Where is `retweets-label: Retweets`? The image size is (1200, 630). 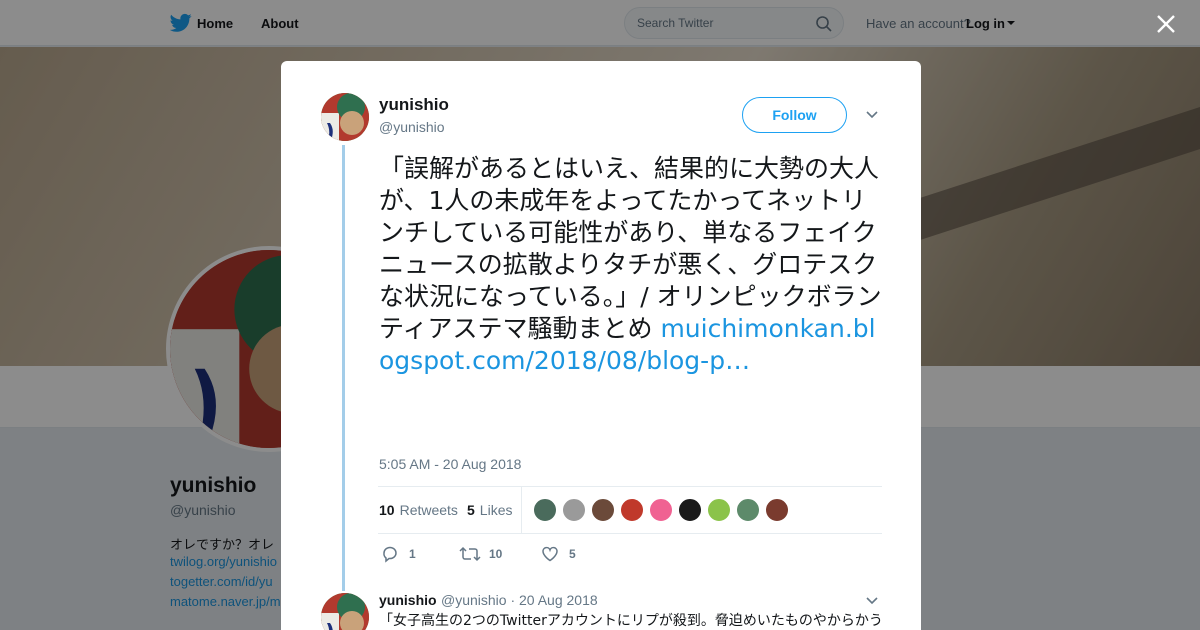 retweets-label: Retweets is located at coordinates (428, 510).